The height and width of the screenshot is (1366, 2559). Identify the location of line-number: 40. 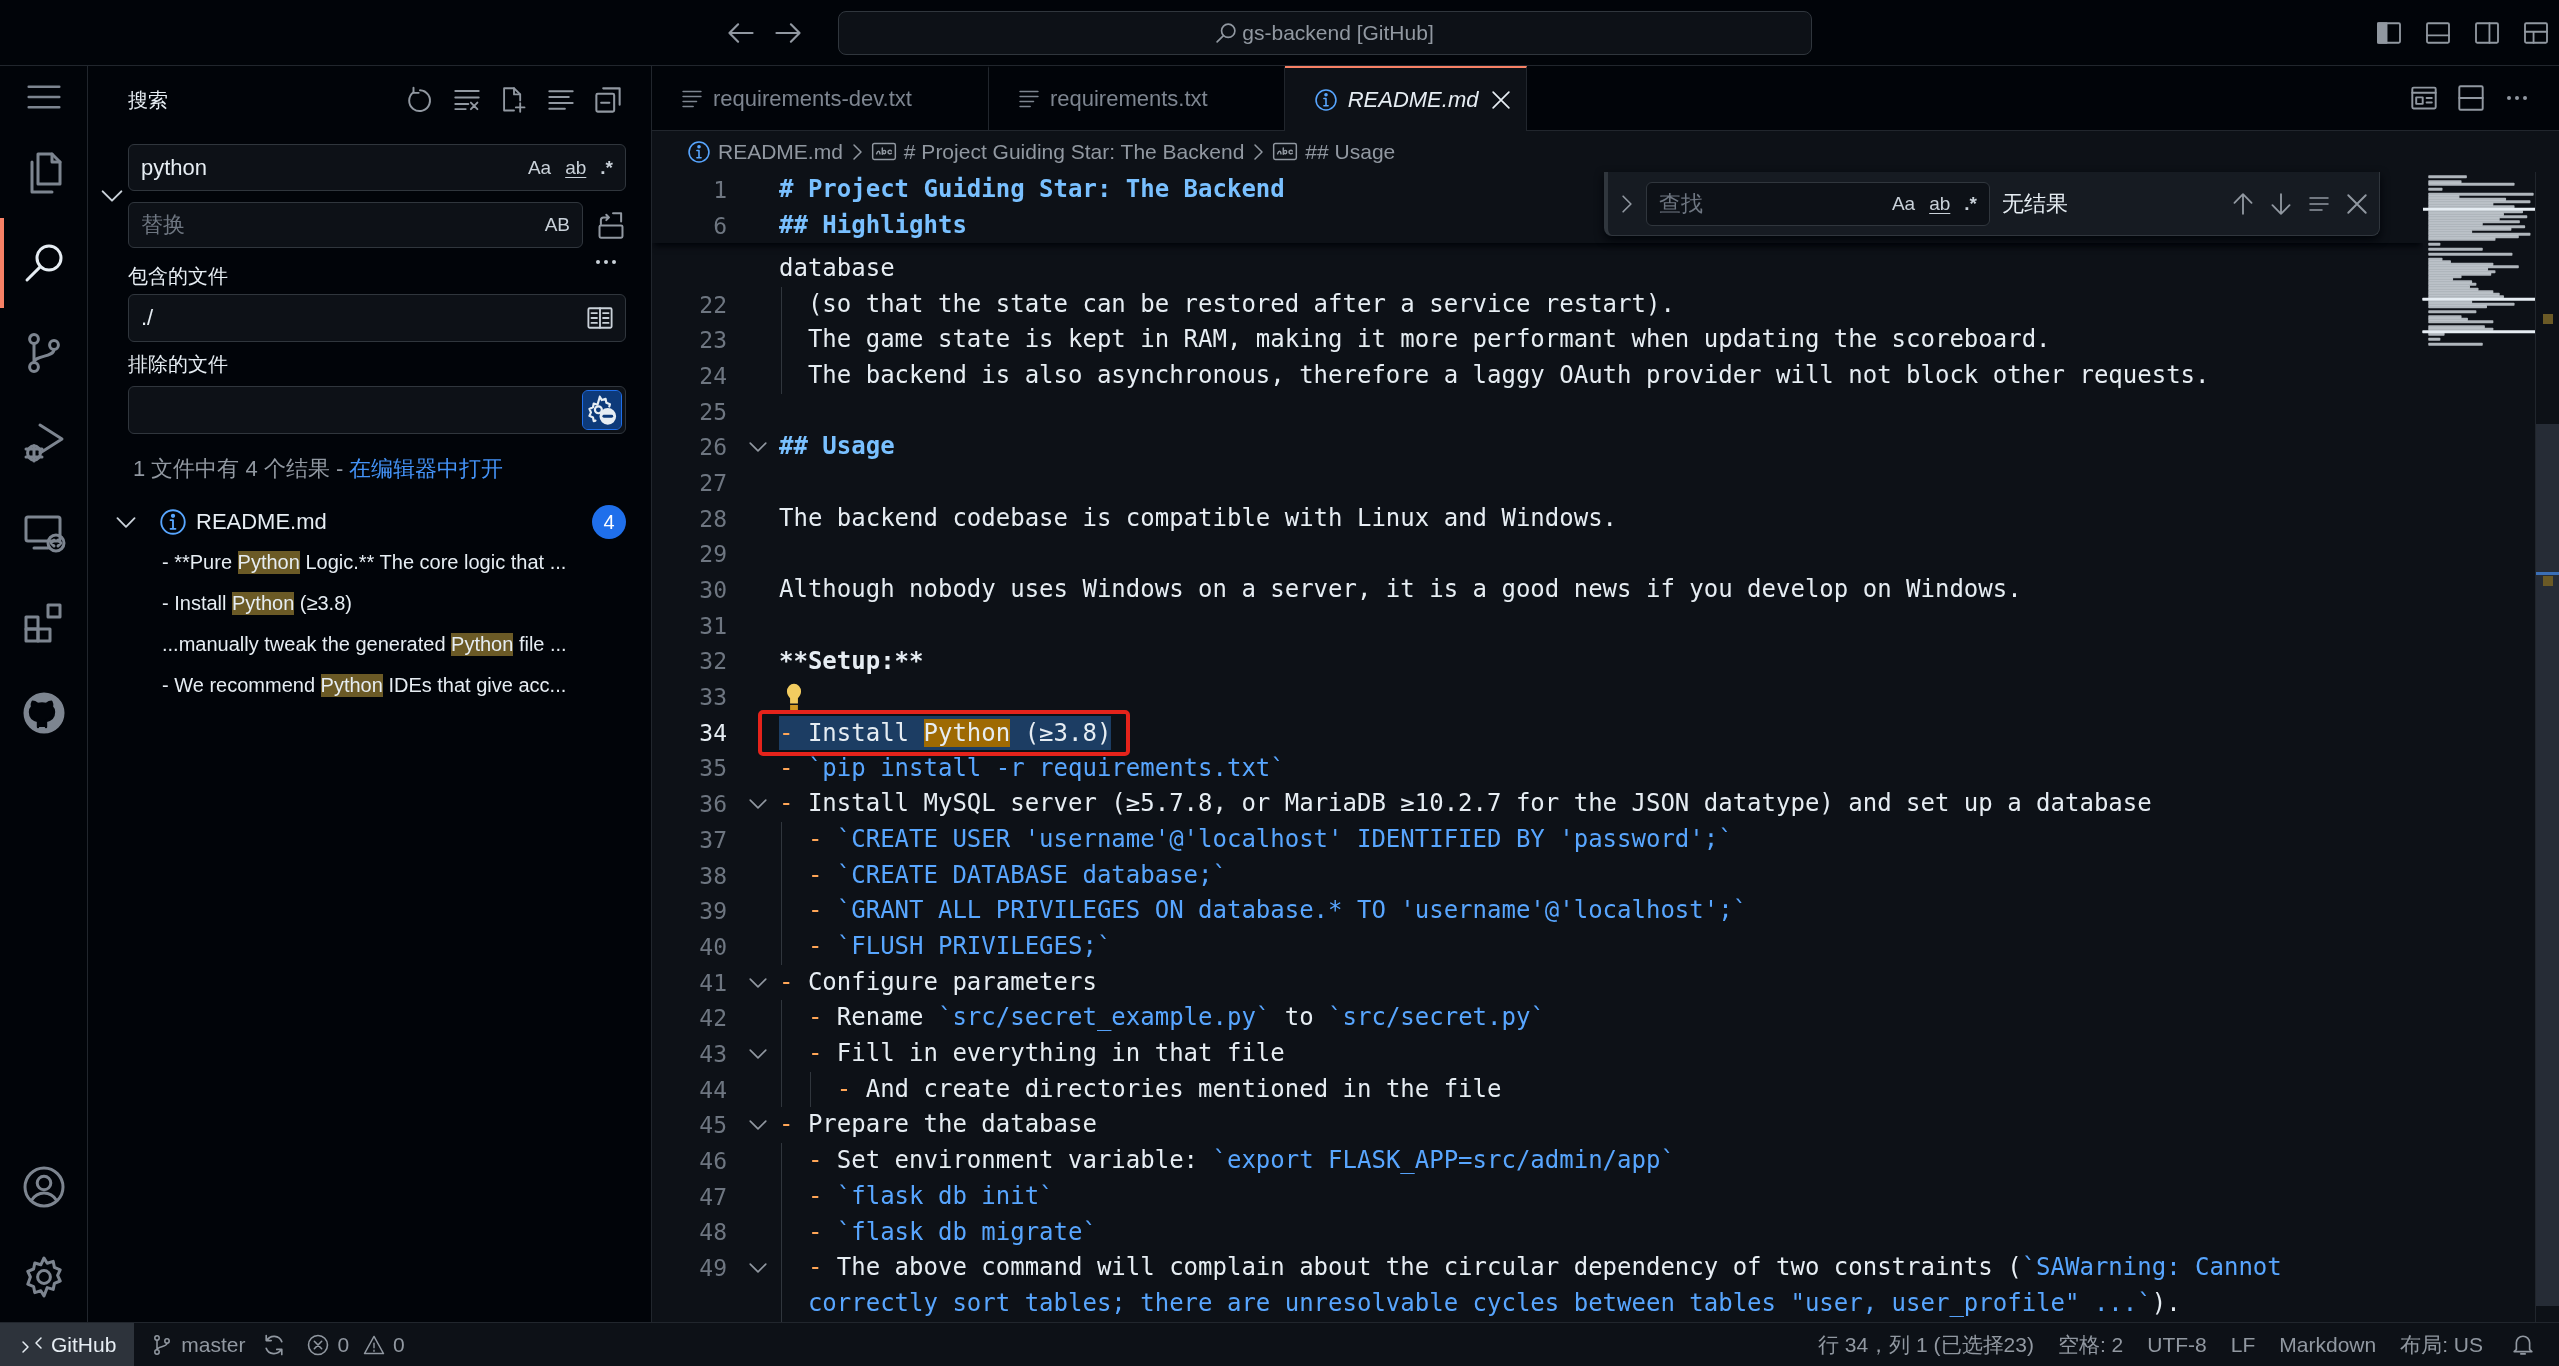
(713, 946).